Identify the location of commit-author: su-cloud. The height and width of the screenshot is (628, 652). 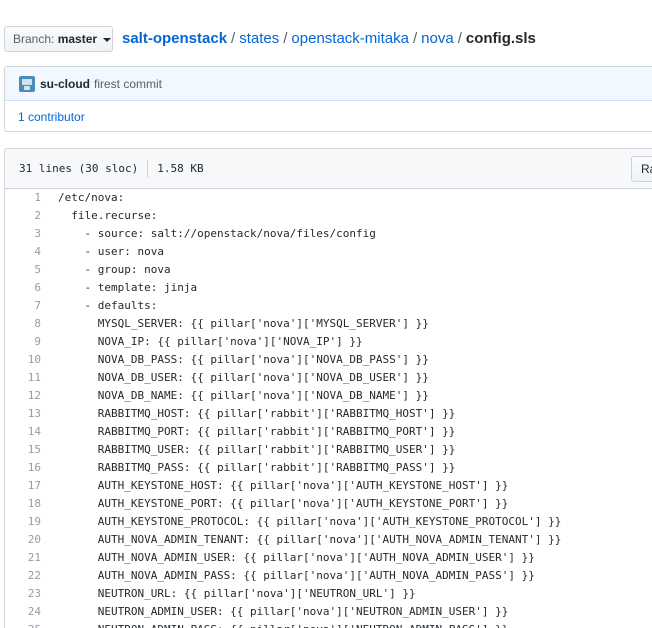
(65, 84).